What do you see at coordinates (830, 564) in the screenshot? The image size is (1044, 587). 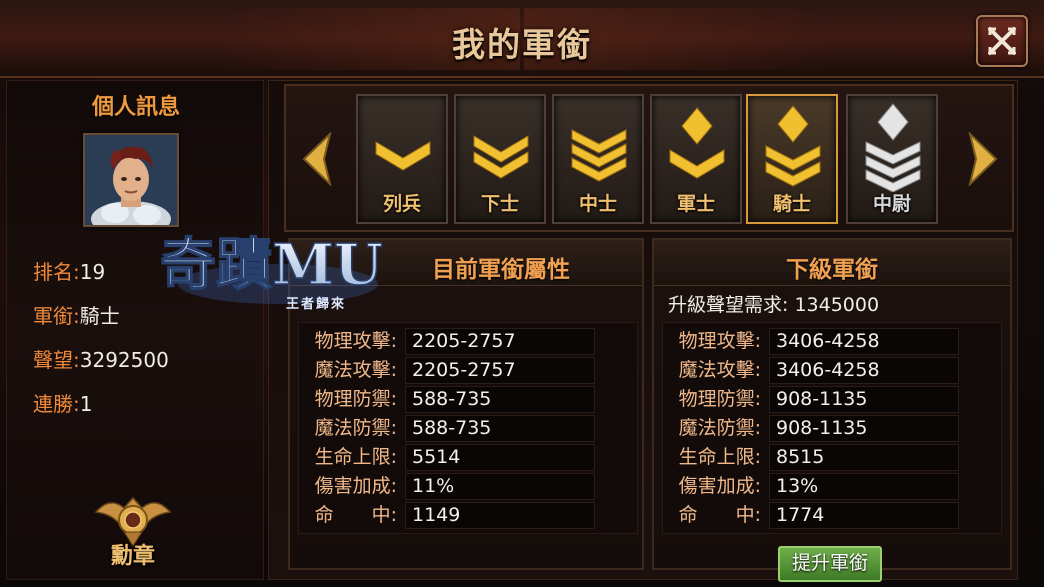 I see `upgrade-rank-button: 提升軍銜` at bounding box center [830, 564].